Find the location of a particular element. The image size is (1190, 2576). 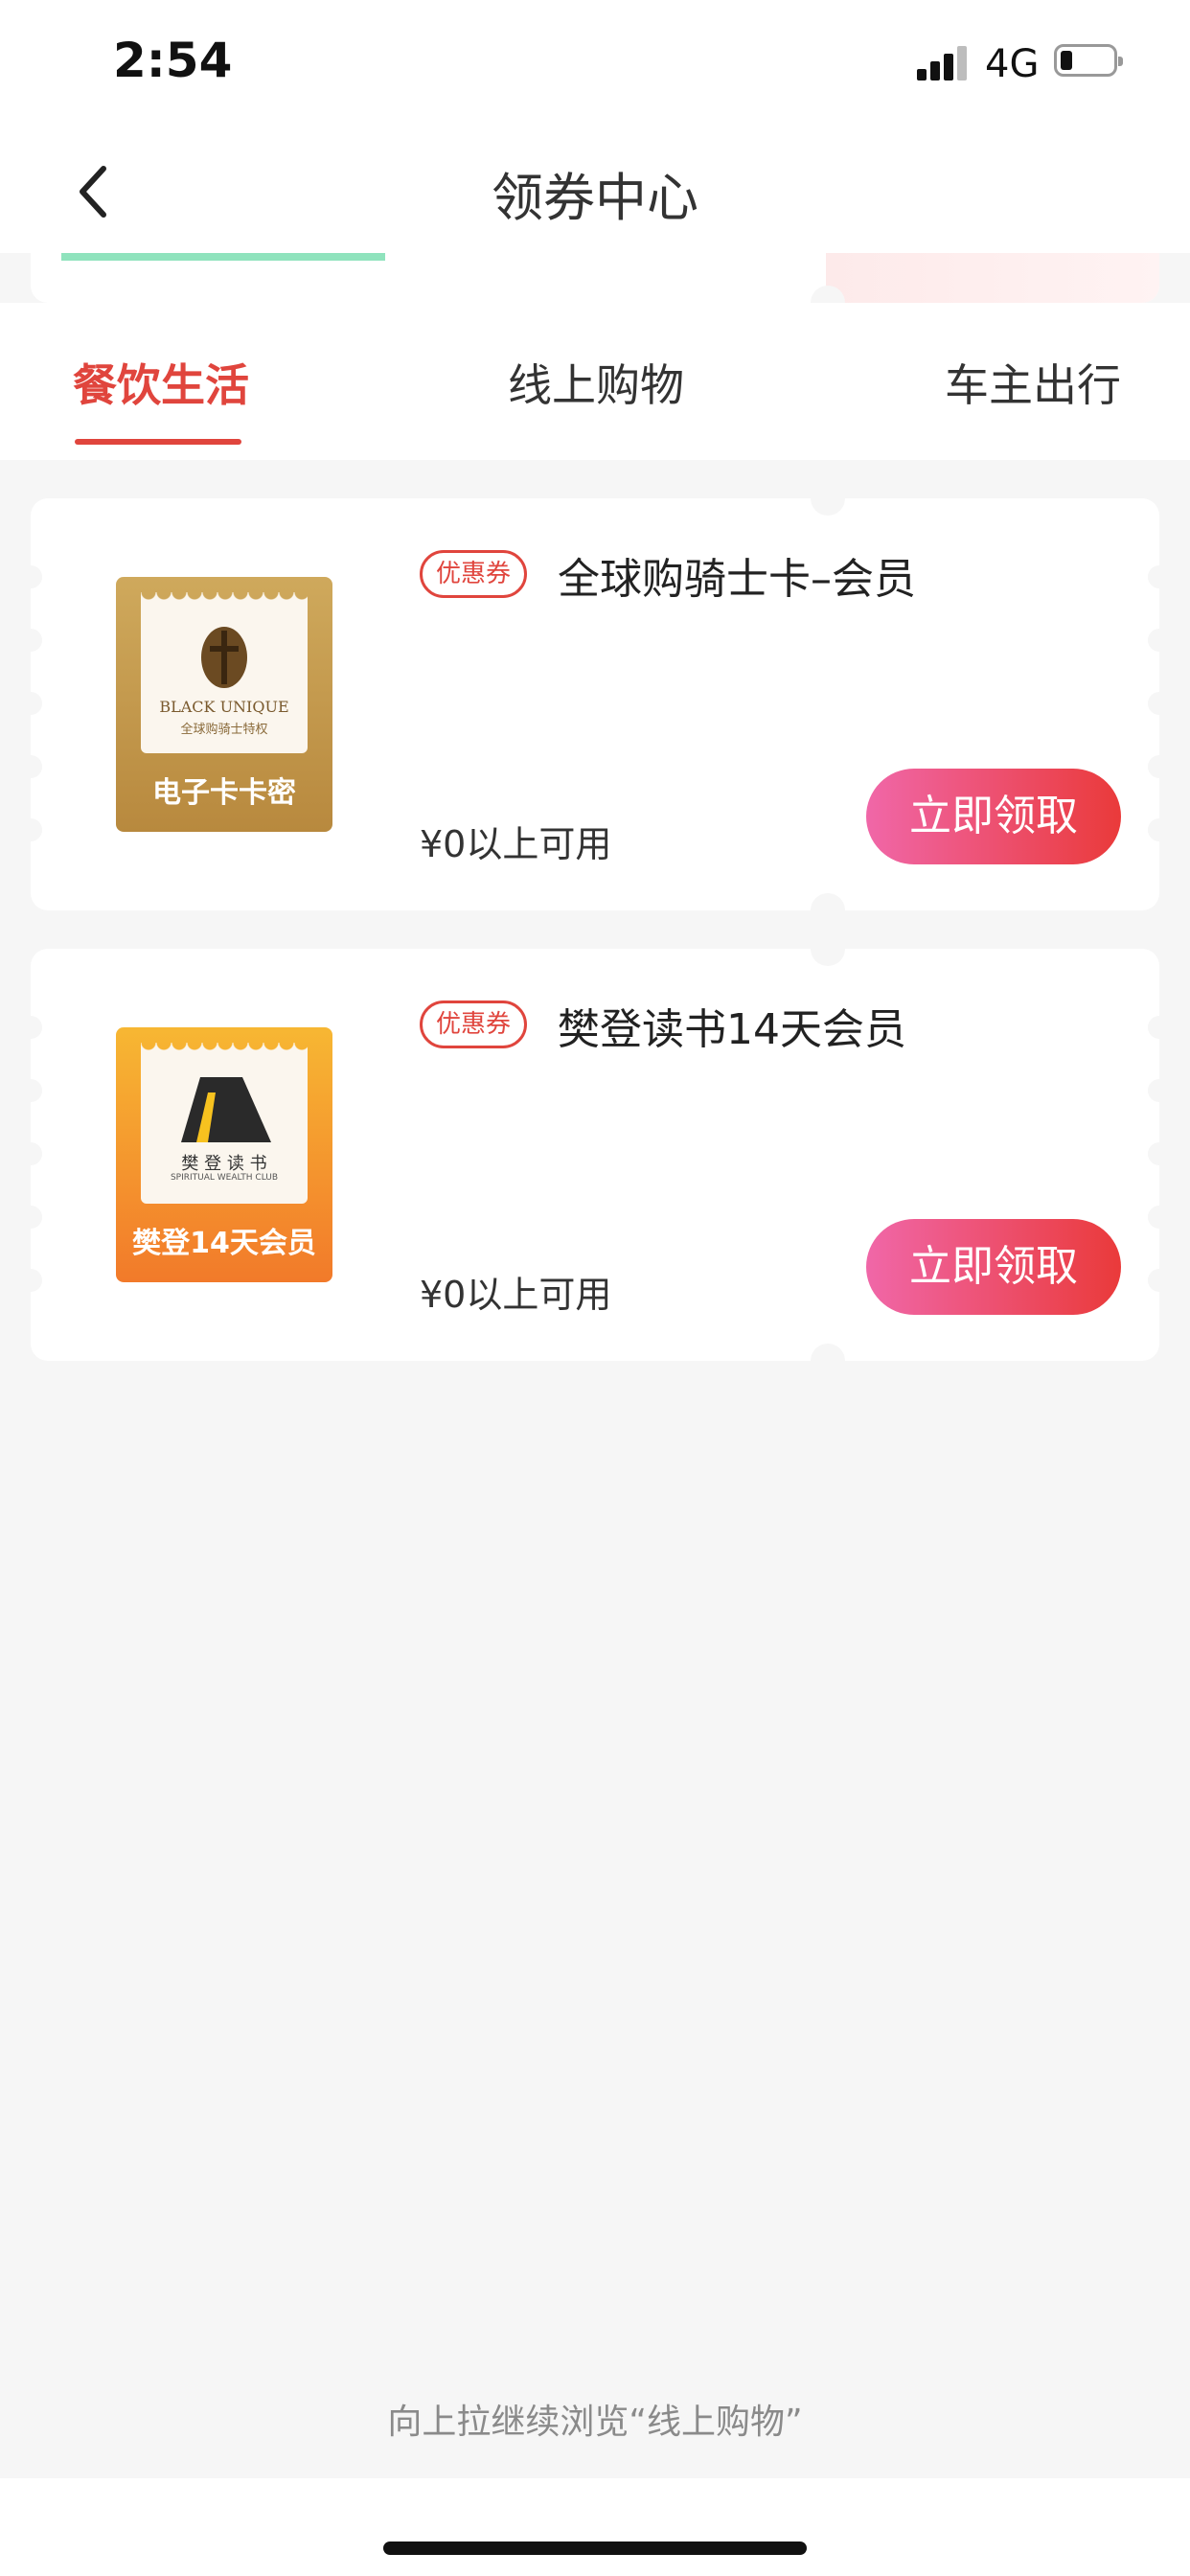

home-indicator is located at coordinates (595, 2548).